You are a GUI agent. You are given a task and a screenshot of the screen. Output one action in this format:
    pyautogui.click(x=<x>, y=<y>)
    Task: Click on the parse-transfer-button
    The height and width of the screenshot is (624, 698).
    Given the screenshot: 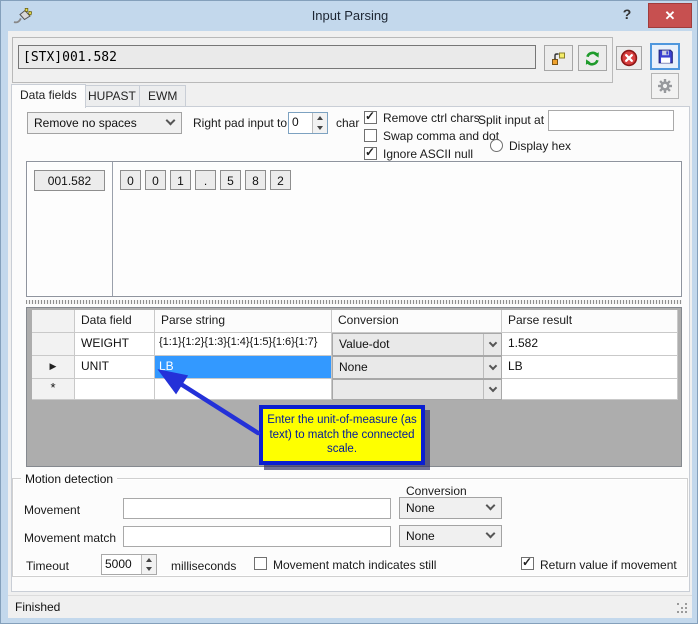 What is the action you would take?
    pyautogui.click(x=558, y=58)
    